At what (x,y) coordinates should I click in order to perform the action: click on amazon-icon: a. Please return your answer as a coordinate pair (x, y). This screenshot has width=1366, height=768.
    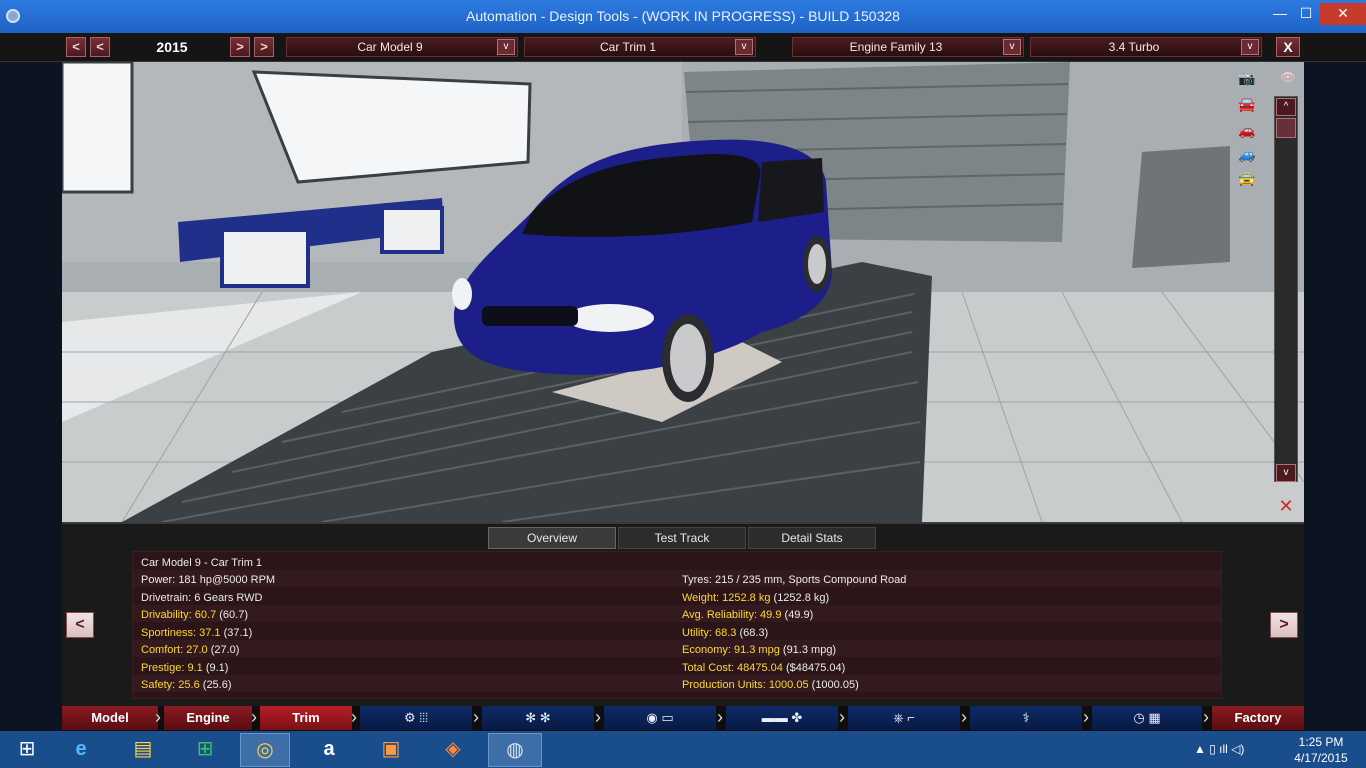
    Looking at the image, I should click on (329, 750).